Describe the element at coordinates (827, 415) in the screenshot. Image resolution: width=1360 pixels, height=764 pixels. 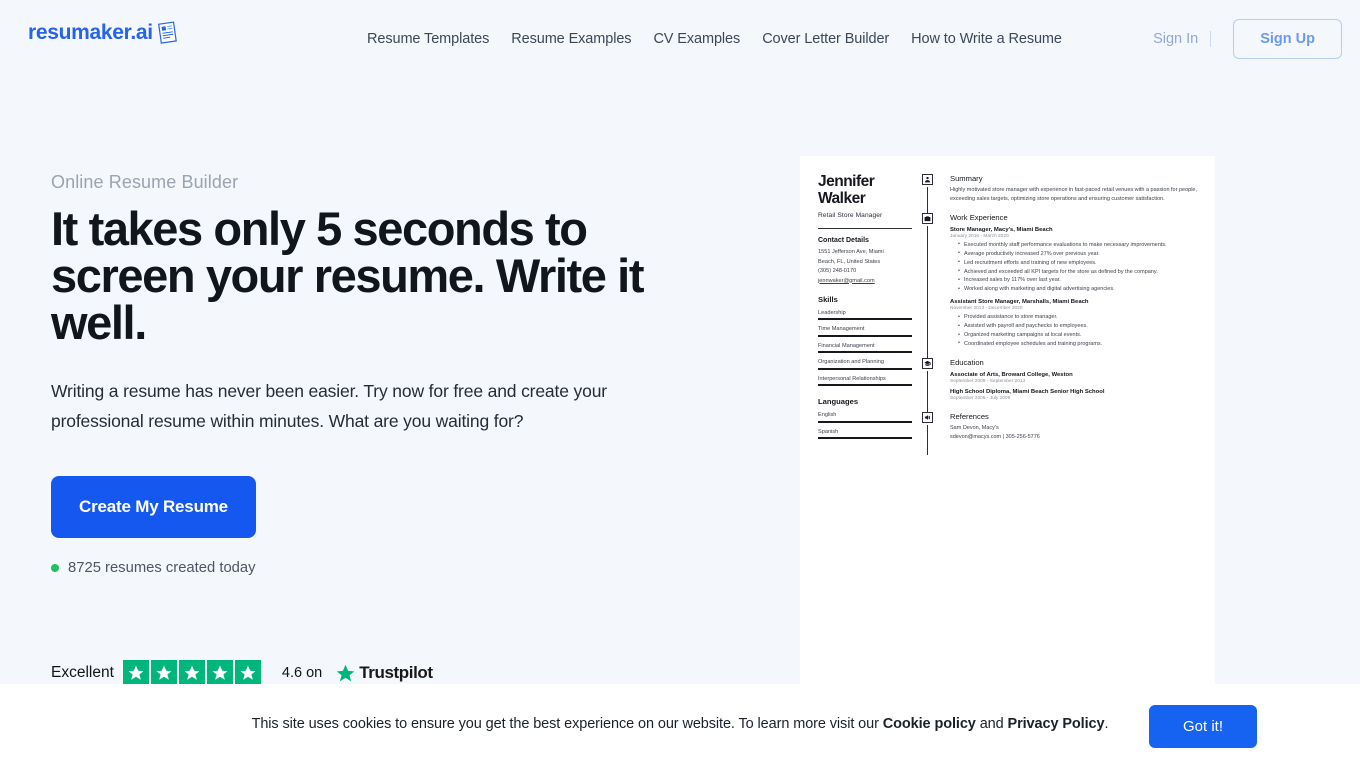
I see `language-label: English` at that location.